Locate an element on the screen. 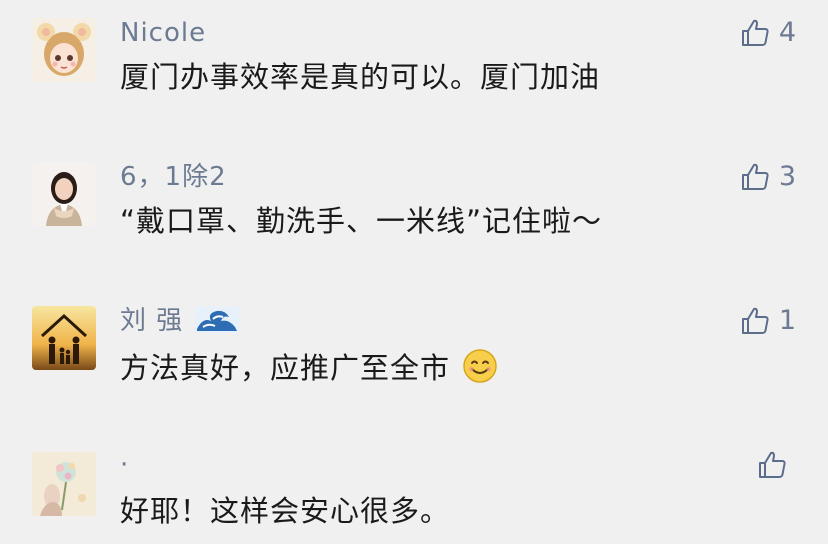 This screenshot has height=544, width=828. comment-text: 好耶！这样会安心很多。 is located at coordinates (285, 511).